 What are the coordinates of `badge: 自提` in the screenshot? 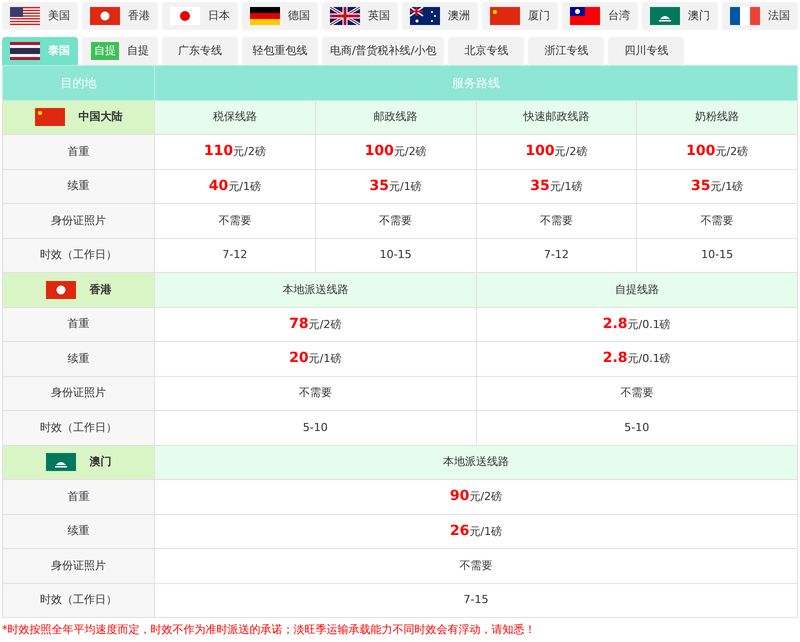 It's located at (105, 51).